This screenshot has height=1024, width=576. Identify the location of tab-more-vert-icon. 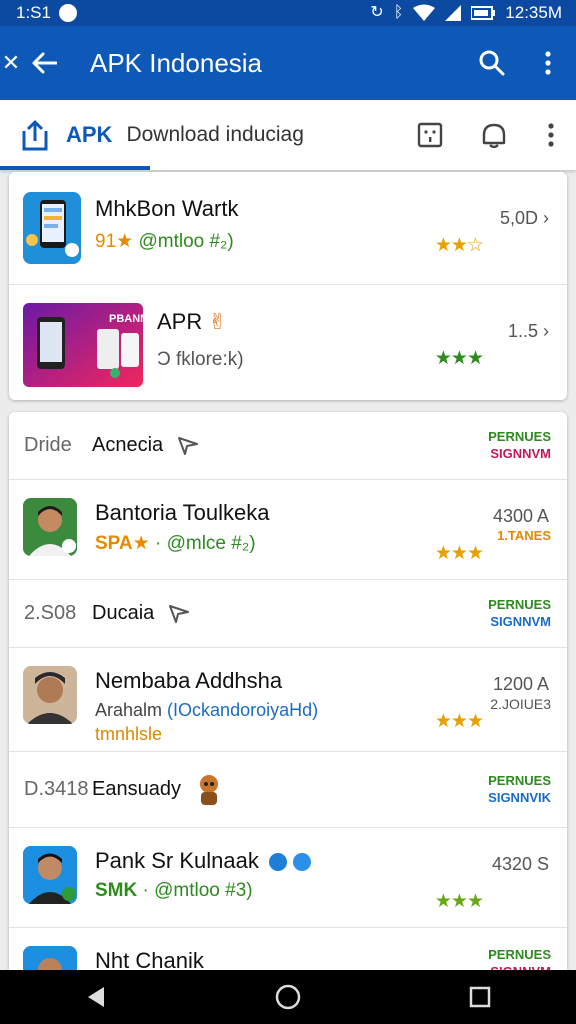
(551, 135).